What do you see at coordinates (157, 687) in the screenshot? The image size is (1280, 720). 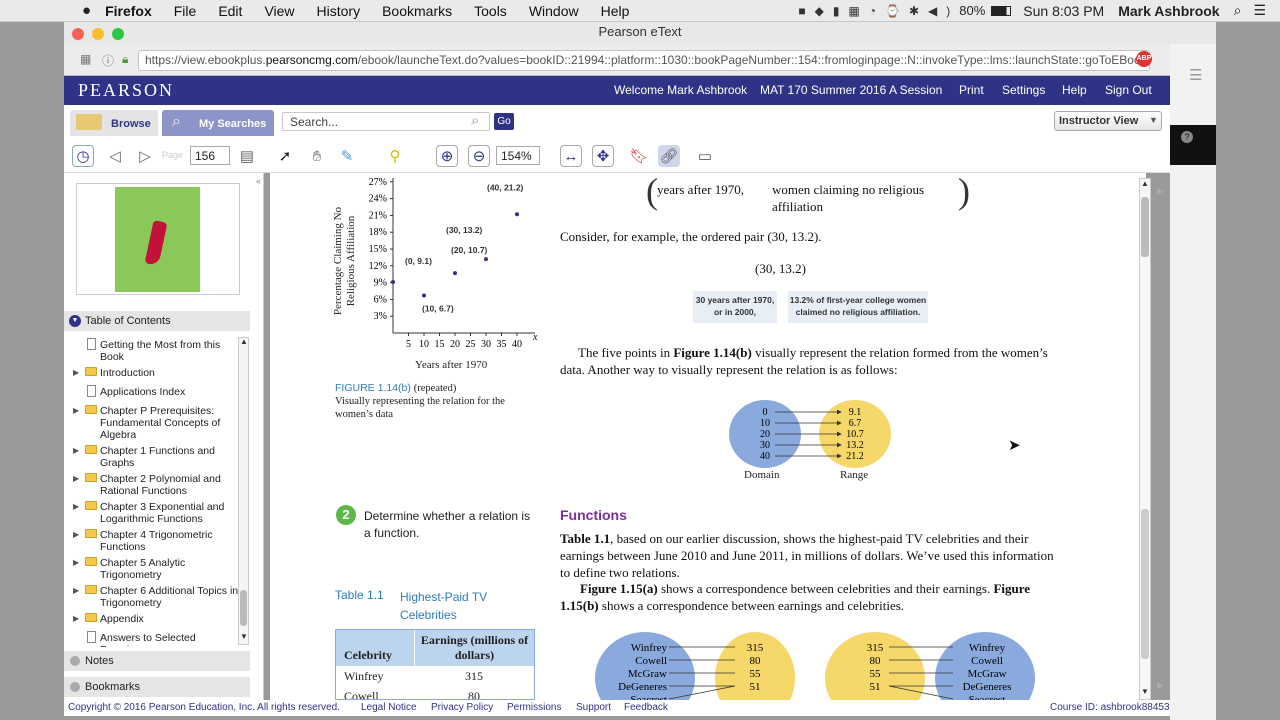 I see `bookmarks-panel-header: Bookmarks` at bounding box center [157, 687].